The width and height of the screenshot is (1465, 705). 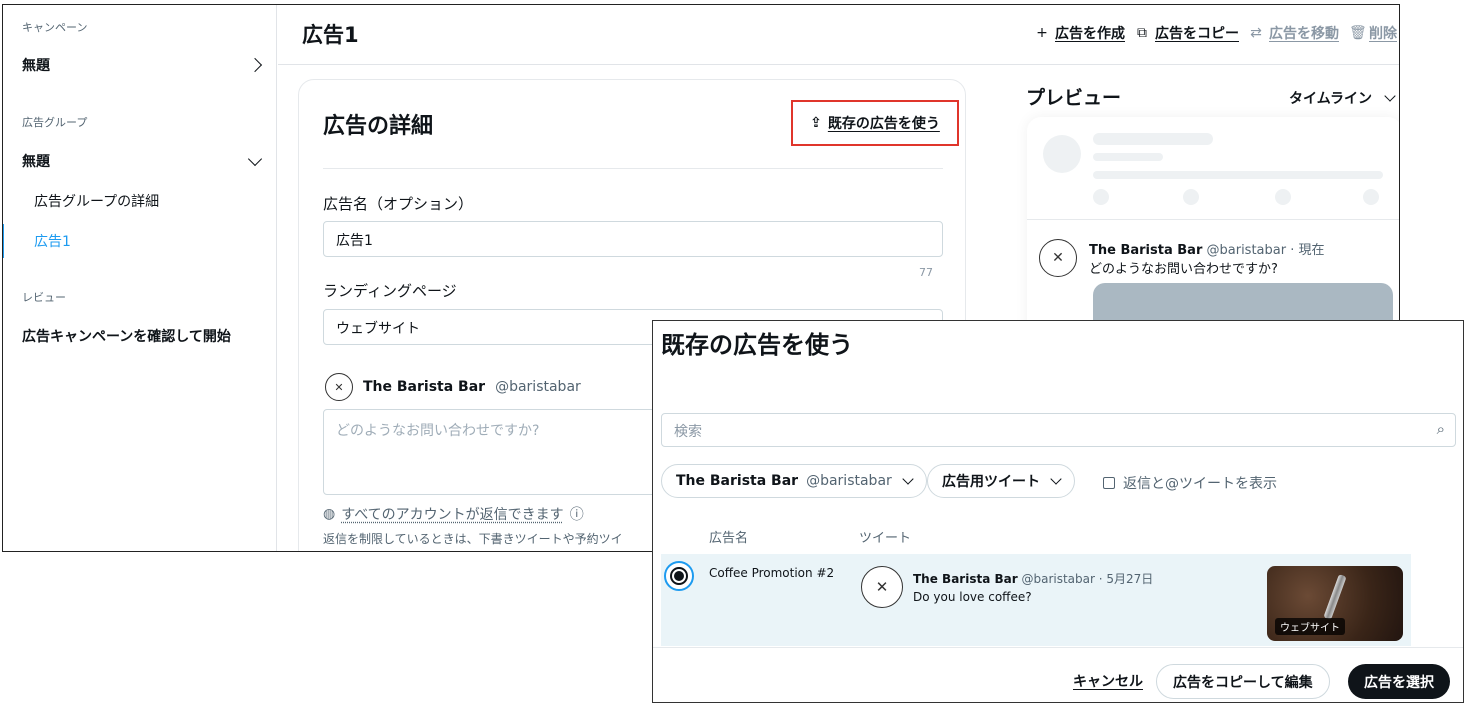 What do you see at coordinates (1256, 33) in the screenshot?
I see `swap-icon: ⇄` at bounding box center [1256, 33].